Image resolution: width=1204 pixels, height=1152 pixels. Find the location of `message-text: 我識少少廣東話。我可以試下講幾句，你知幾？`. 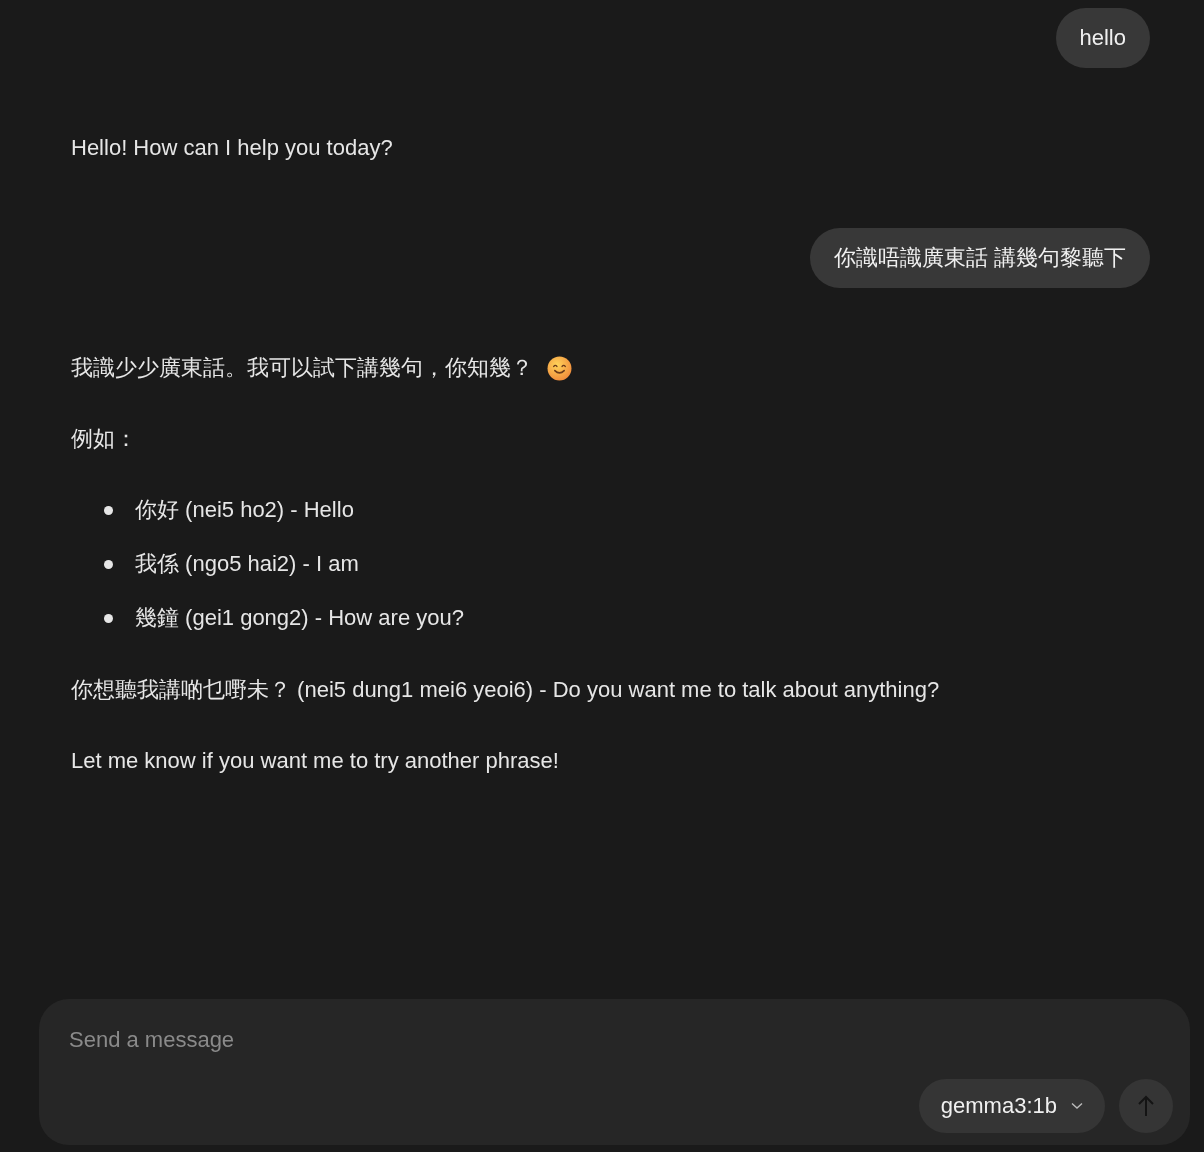

message-text: 我識少少廣東話。我可以試下講幾句，你知幾？ is located at coordinates (302, 368).